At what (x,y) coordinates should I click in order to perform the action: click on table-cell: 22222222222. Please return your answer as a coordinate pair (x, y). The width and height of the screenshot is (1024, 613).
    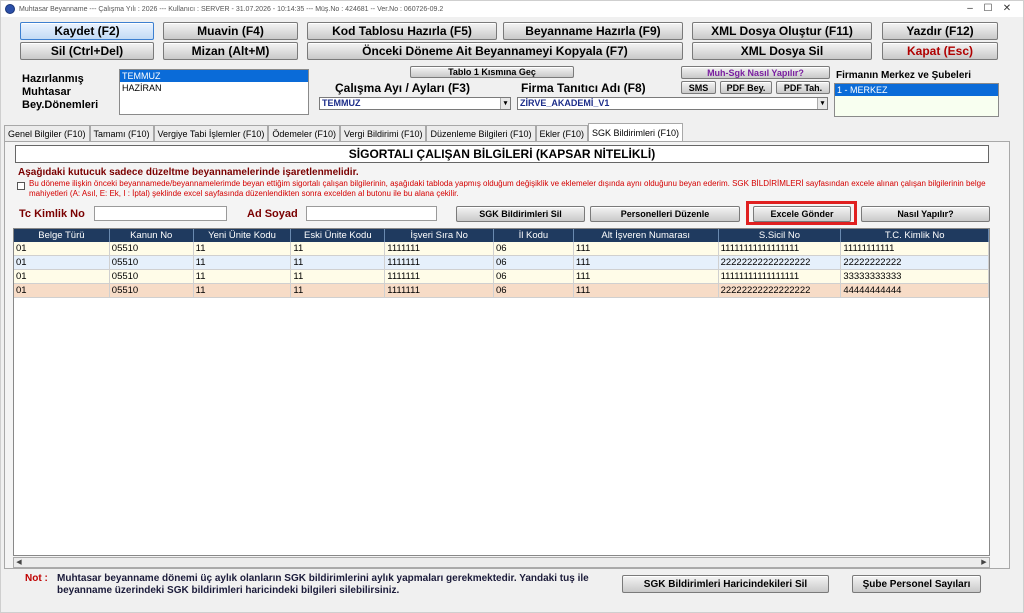
    Looking at the image, I should click on (915, 262).